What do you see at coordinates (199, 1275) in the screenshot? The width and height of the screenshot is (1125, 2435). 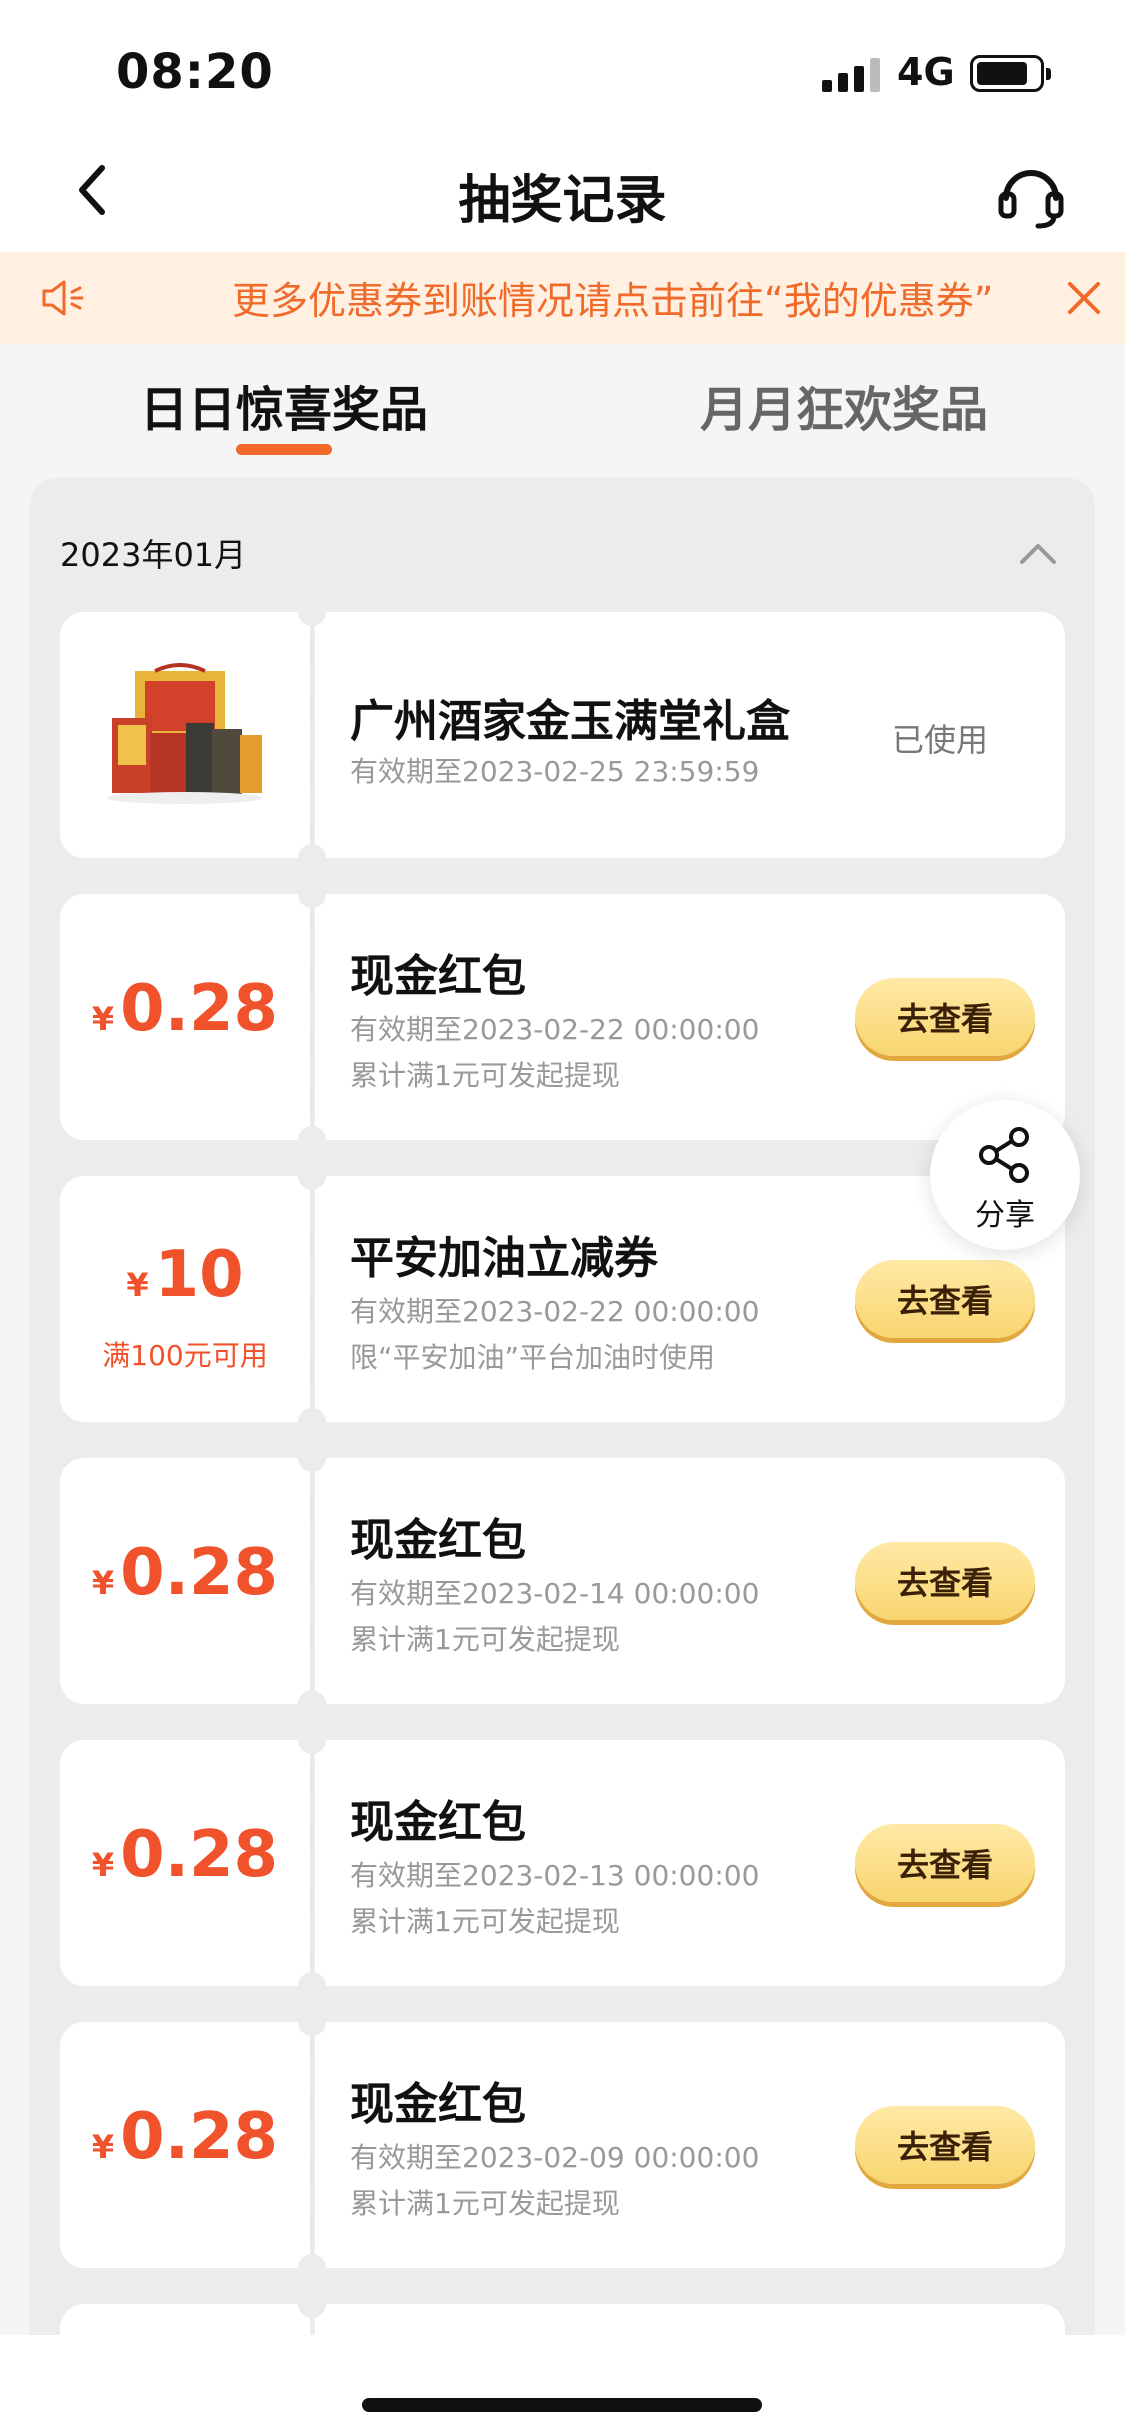 I see `amount-value: 10` at bounding box center [199, 1275].